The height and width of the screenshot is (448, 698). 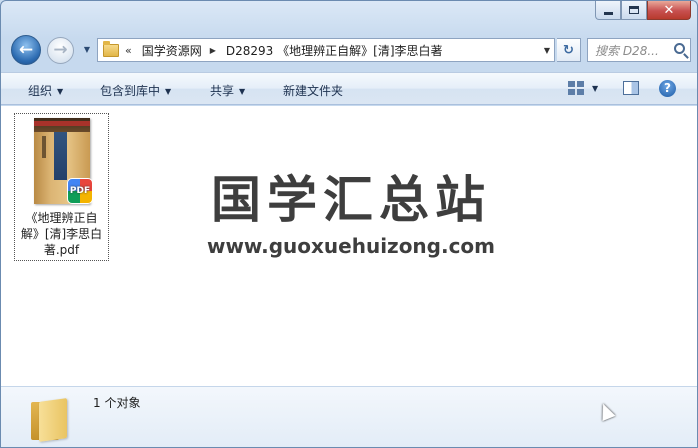 I want to click on view-options-dropdown: ▼, so click(x=595, y=88).